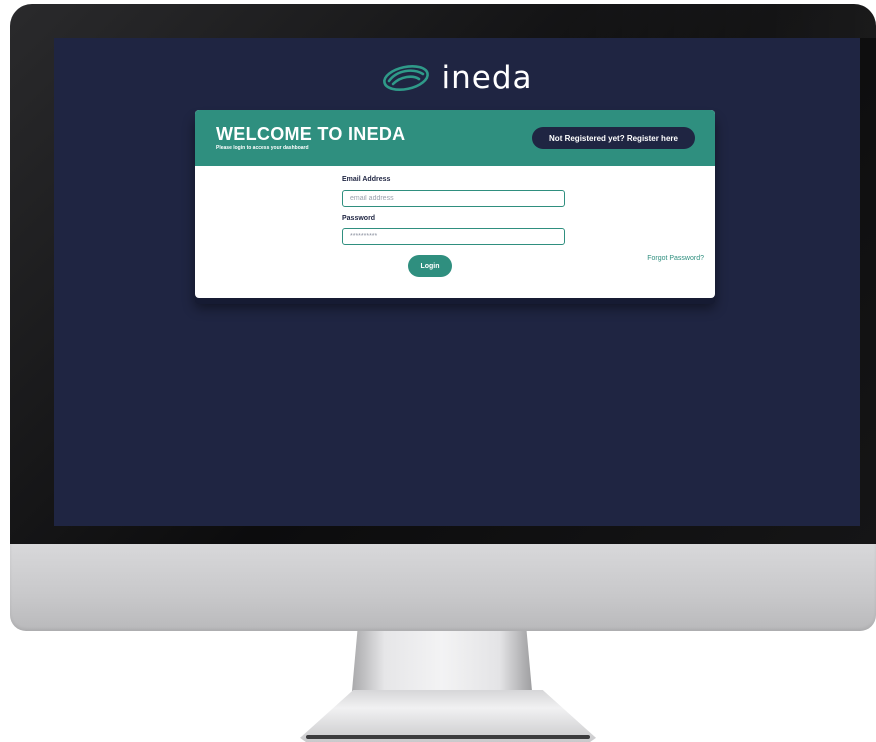  I want to click on monitor-stand-edge, so click(448, 737).